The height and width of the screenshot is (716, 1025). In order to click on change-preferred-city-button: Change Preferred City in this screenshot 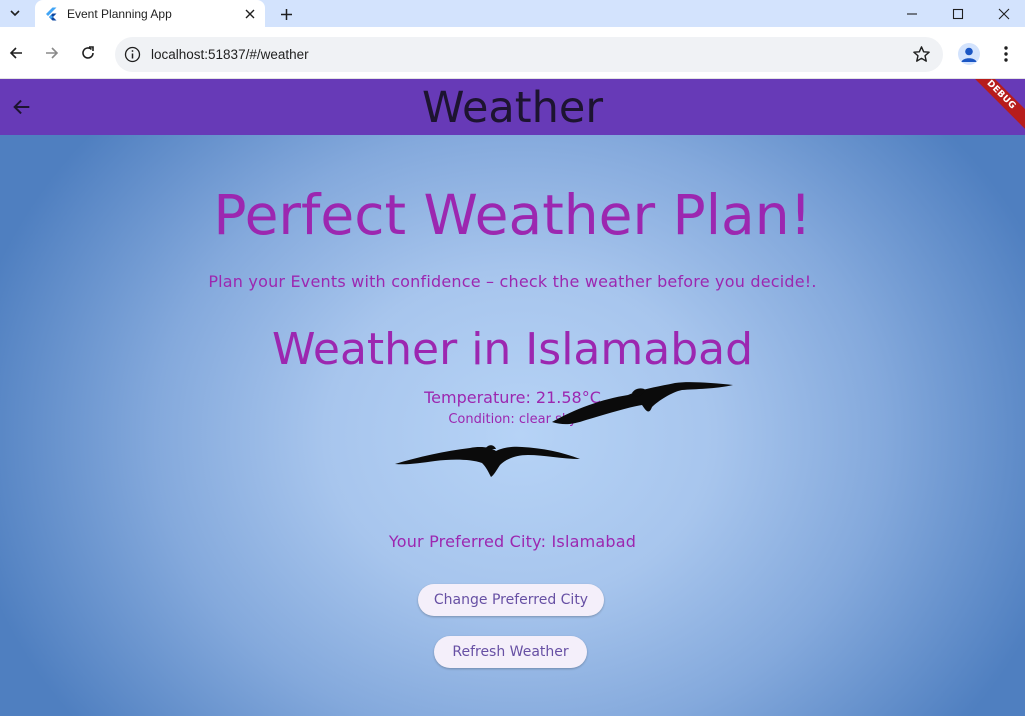, I will do `click(511, 600)`.